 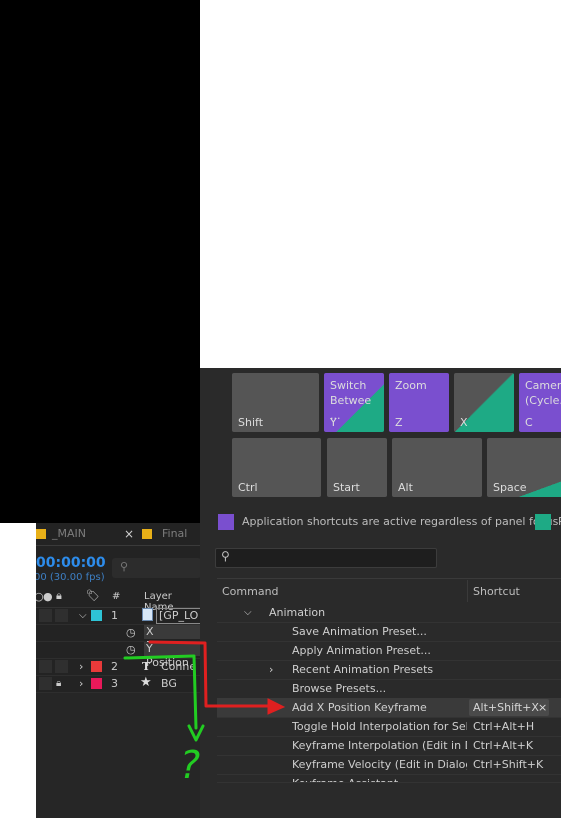 What do you see at coordinates (204, 713) in the screenshot?
I see `annotation-overlay: ?` at bounding box center [204, 713].